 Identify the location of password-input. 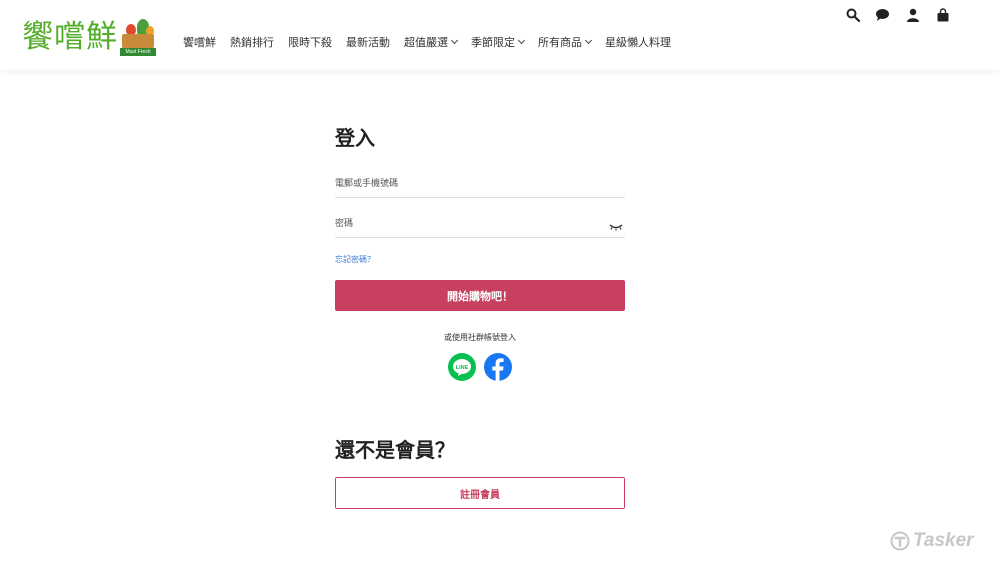
(480, 219).